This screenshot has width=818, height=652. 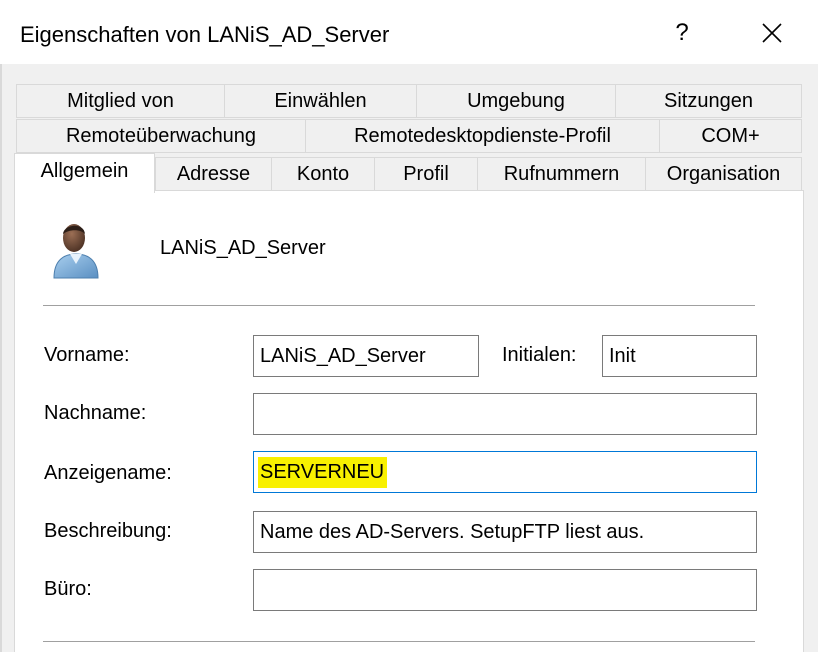 I want to click on vorname-label: Vorname:, so click(x=87, y=355).